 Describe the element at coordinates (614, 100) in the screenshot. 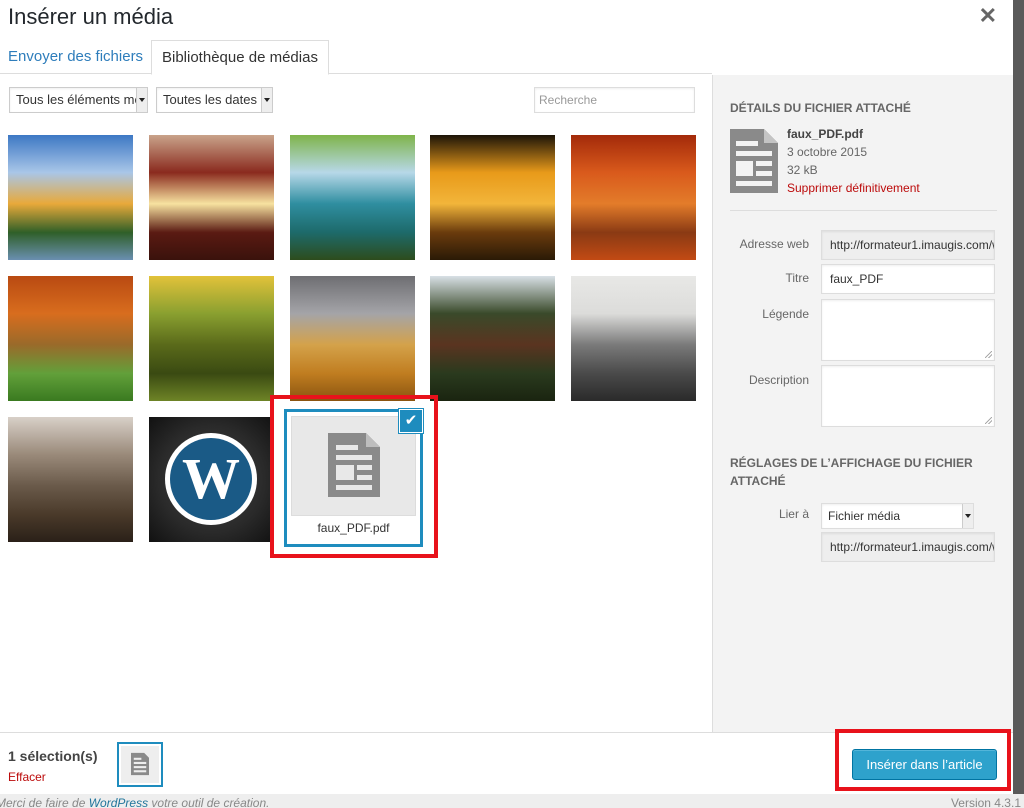

I see `search-input: Recherche` at that location.